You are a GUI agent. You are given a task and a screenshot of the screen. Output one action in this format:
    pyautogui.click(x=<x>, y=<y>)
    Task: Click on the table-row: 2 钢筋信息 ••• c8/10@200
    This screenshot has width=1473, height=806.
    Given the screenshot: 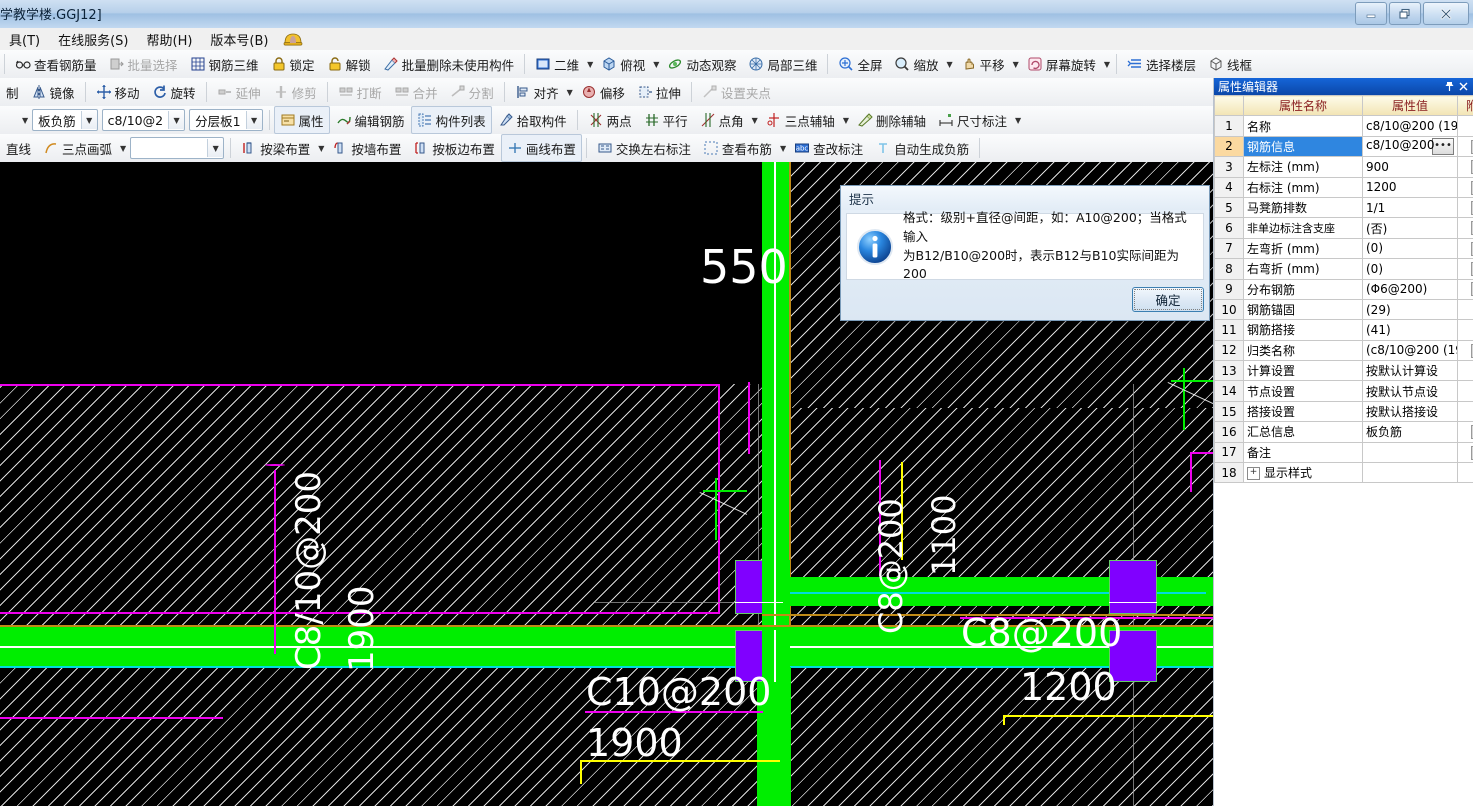 What is the action you would take?
    pyautogui.click(x=1343, y=146)
    